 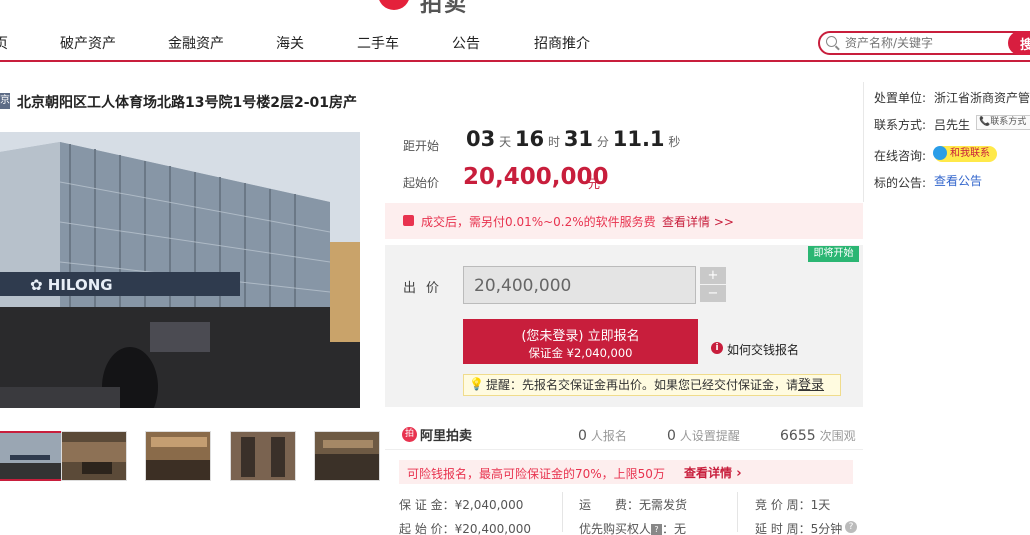 What do you see at coordinates (851, 527) in the screenshot?
I see `question-icon: ?` at bounding box center [851, 527].